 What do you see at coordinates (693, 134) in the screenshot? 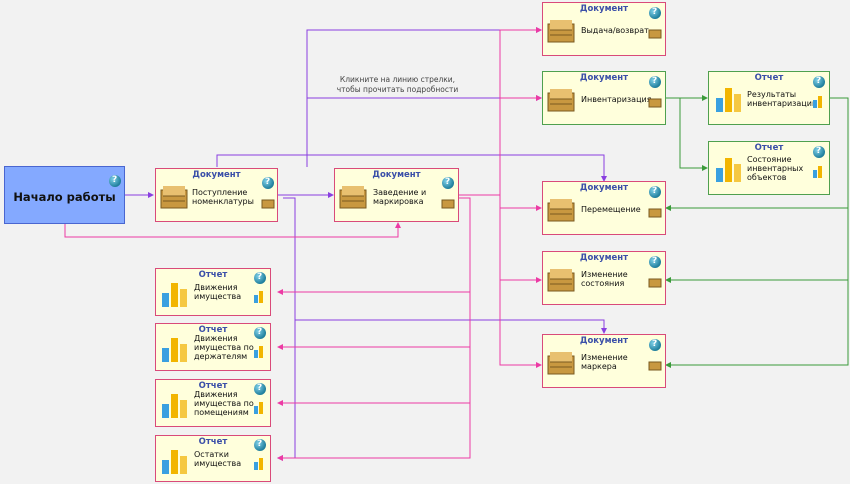
I see `arrow-inventory-to-state` at bounding box center [693, 134].